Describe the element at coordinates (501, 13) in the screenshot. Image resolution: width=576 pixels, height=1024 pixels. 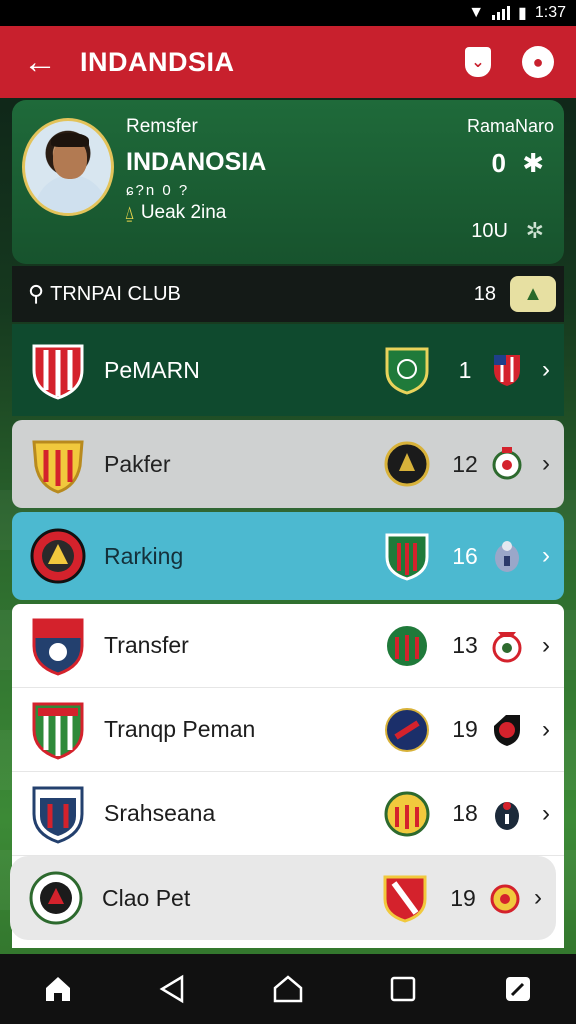
I see `signal-icon` at that location.